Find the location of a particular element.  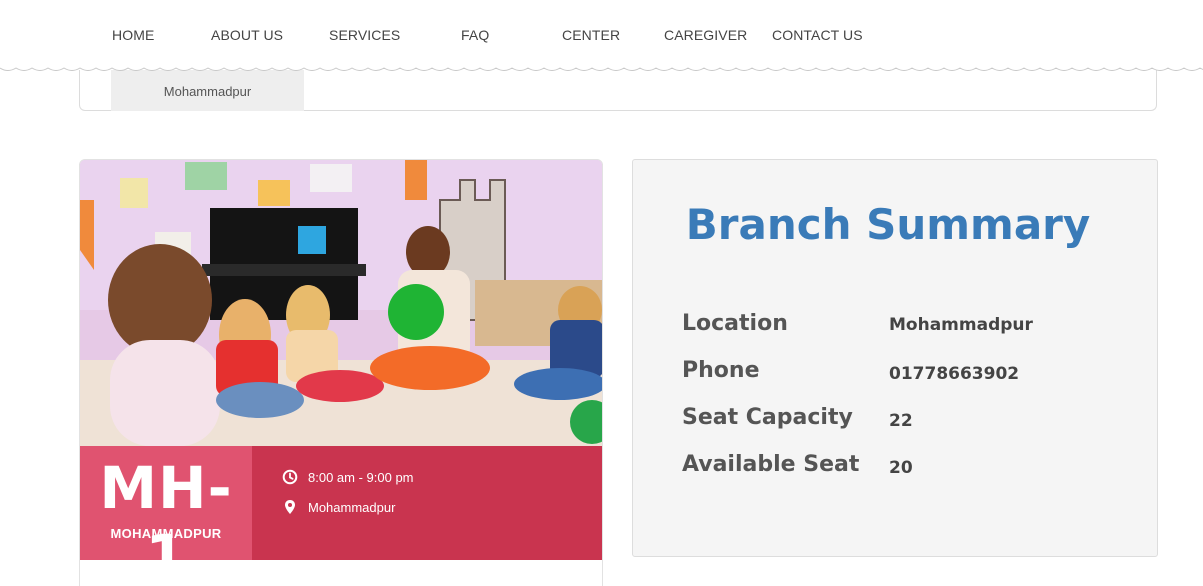

branch-info-block: 8:00 am - 9:00 pm Mohammadpur is located at coordinates (427, 503).